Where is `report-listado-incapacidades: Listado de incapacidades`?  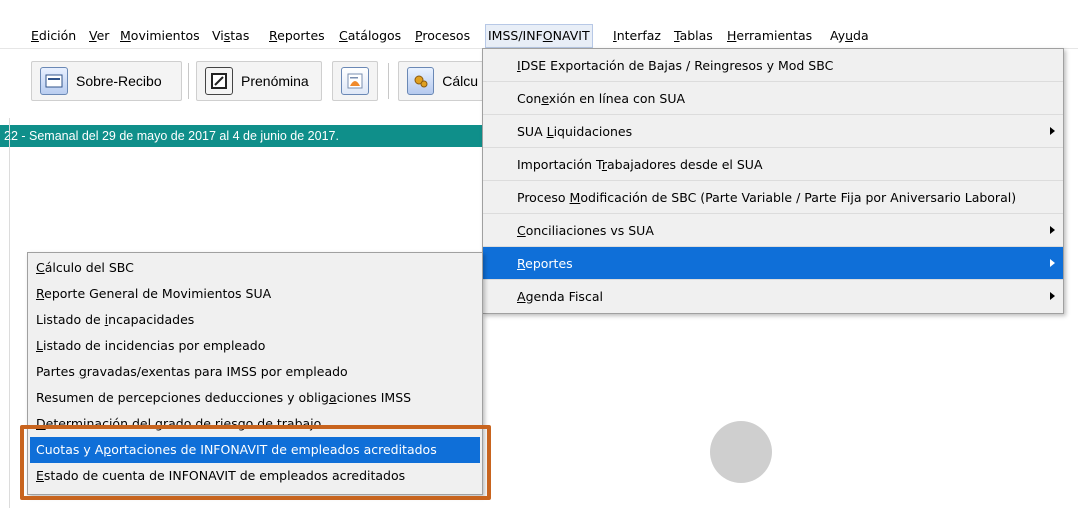
report-listado-incapacidades: Listado de incapacidades is located at coordinates (255, 320).